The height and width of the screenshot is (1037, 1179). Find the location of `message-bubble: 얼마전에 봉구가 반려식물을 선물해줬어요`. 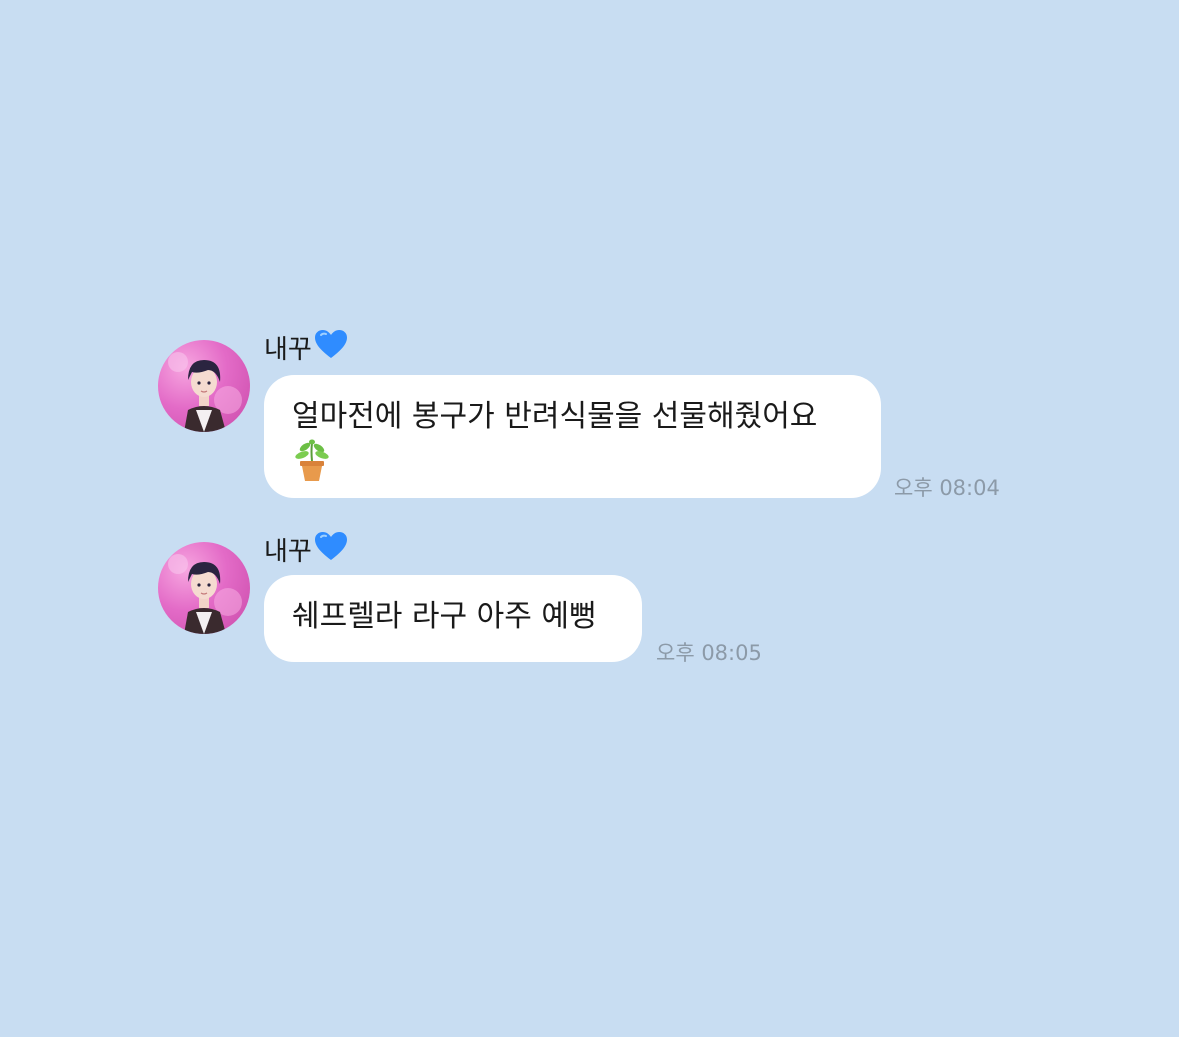

message-bubble: 얼마전에 봉구가 반려식물을 선물해줬어요 is located at coordinates (572, 436).